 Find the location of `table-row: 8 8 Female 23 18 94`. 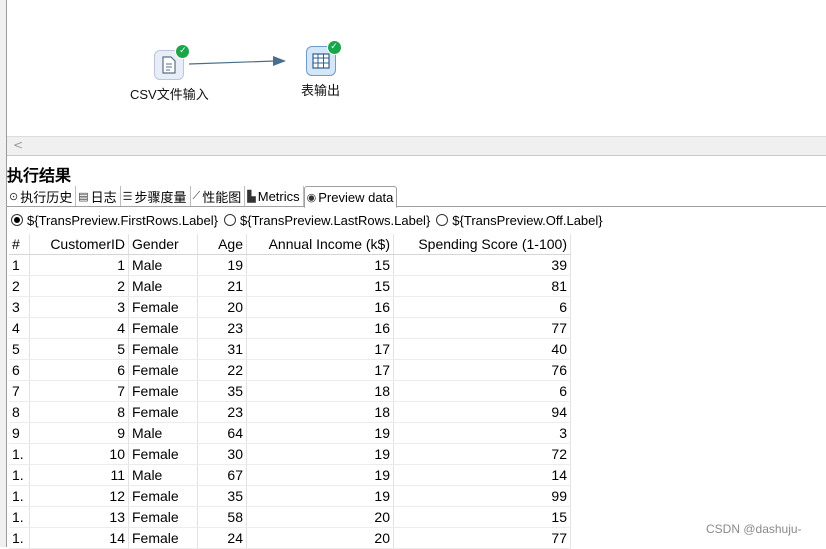

table-row: 8 8 Female 23 18 94 is located at coordinates (290, 412).